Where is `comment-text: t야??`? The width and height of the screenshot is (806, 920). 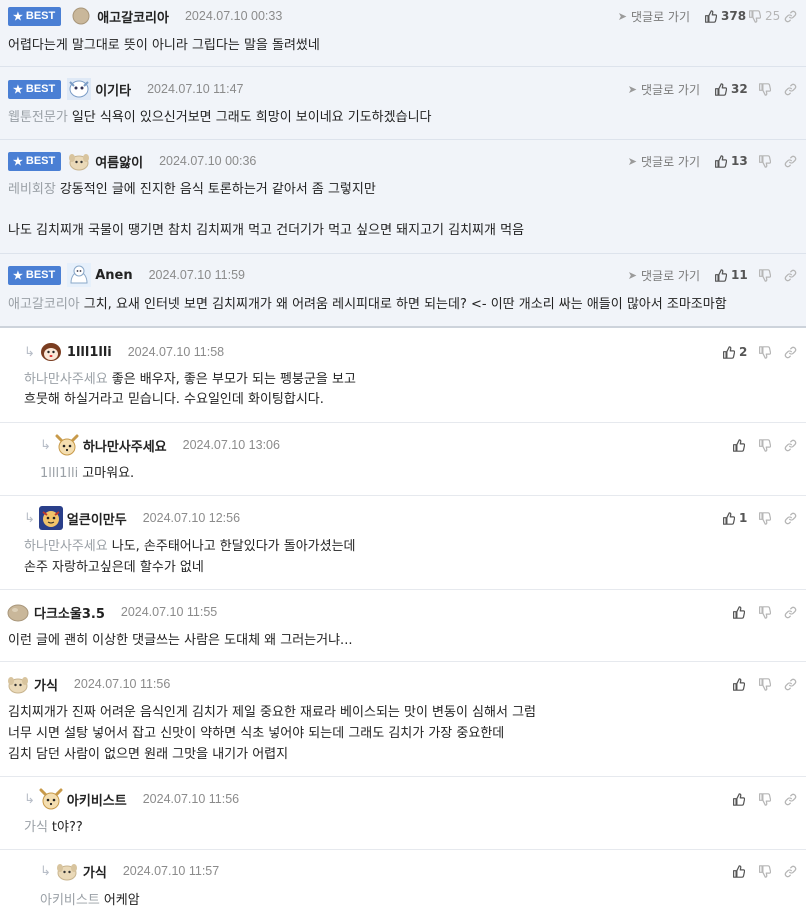
comment-text: t야?? is located at coordinates (67, 827).